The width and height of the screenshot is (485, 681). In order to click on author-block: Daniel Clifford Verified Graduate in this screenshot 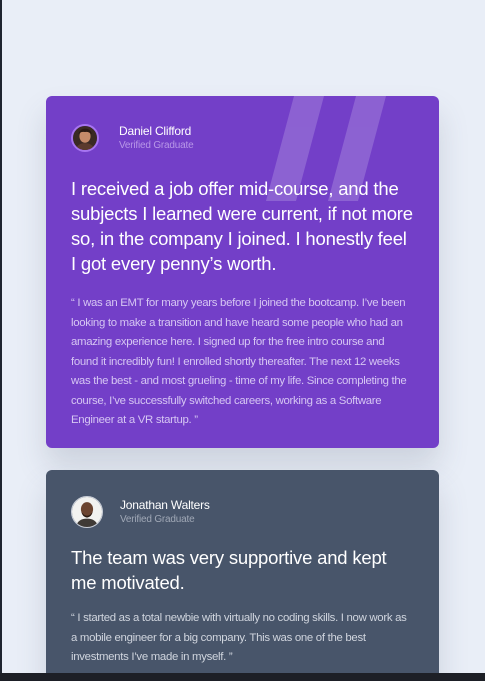, I will do `click(242, 138)`.